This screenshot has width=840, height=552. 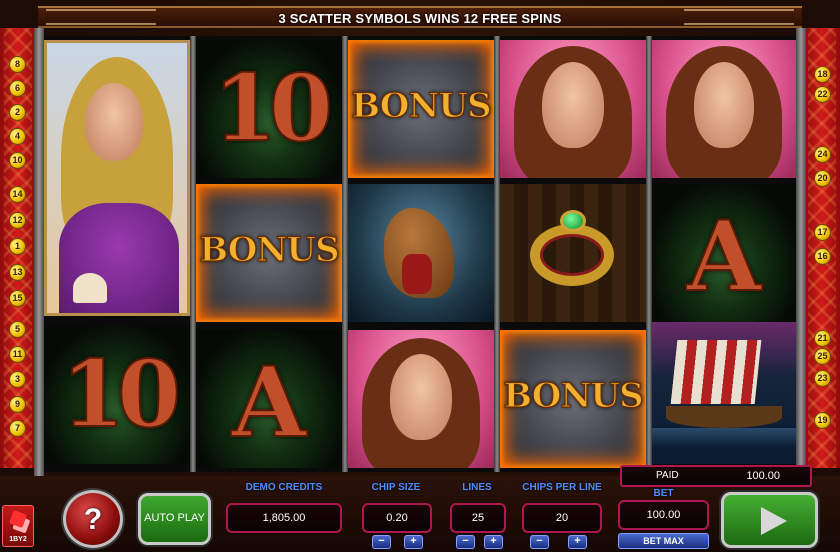 What do you see at coordinates (478, 518) in the screenshot?
I see `lines-value: 25` at bounding box center [478, 518].